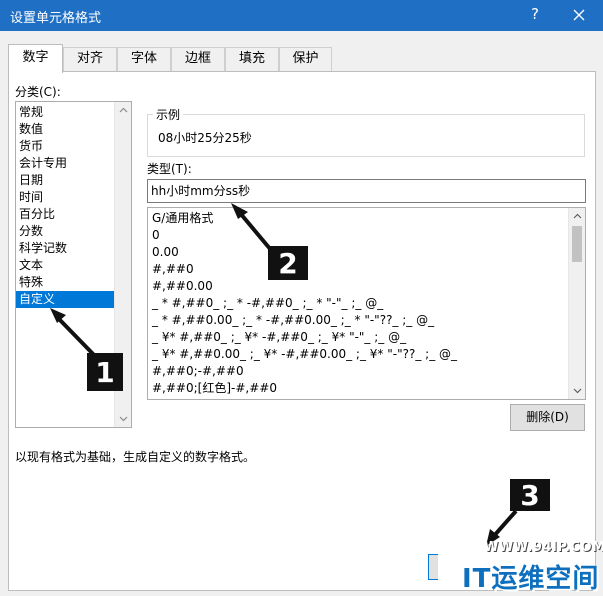 This screenshot has height=596, width=603. Describe the element at coordinates (90, 59) in the screenshot. I see `tab-alignment: 对齐` at that location.